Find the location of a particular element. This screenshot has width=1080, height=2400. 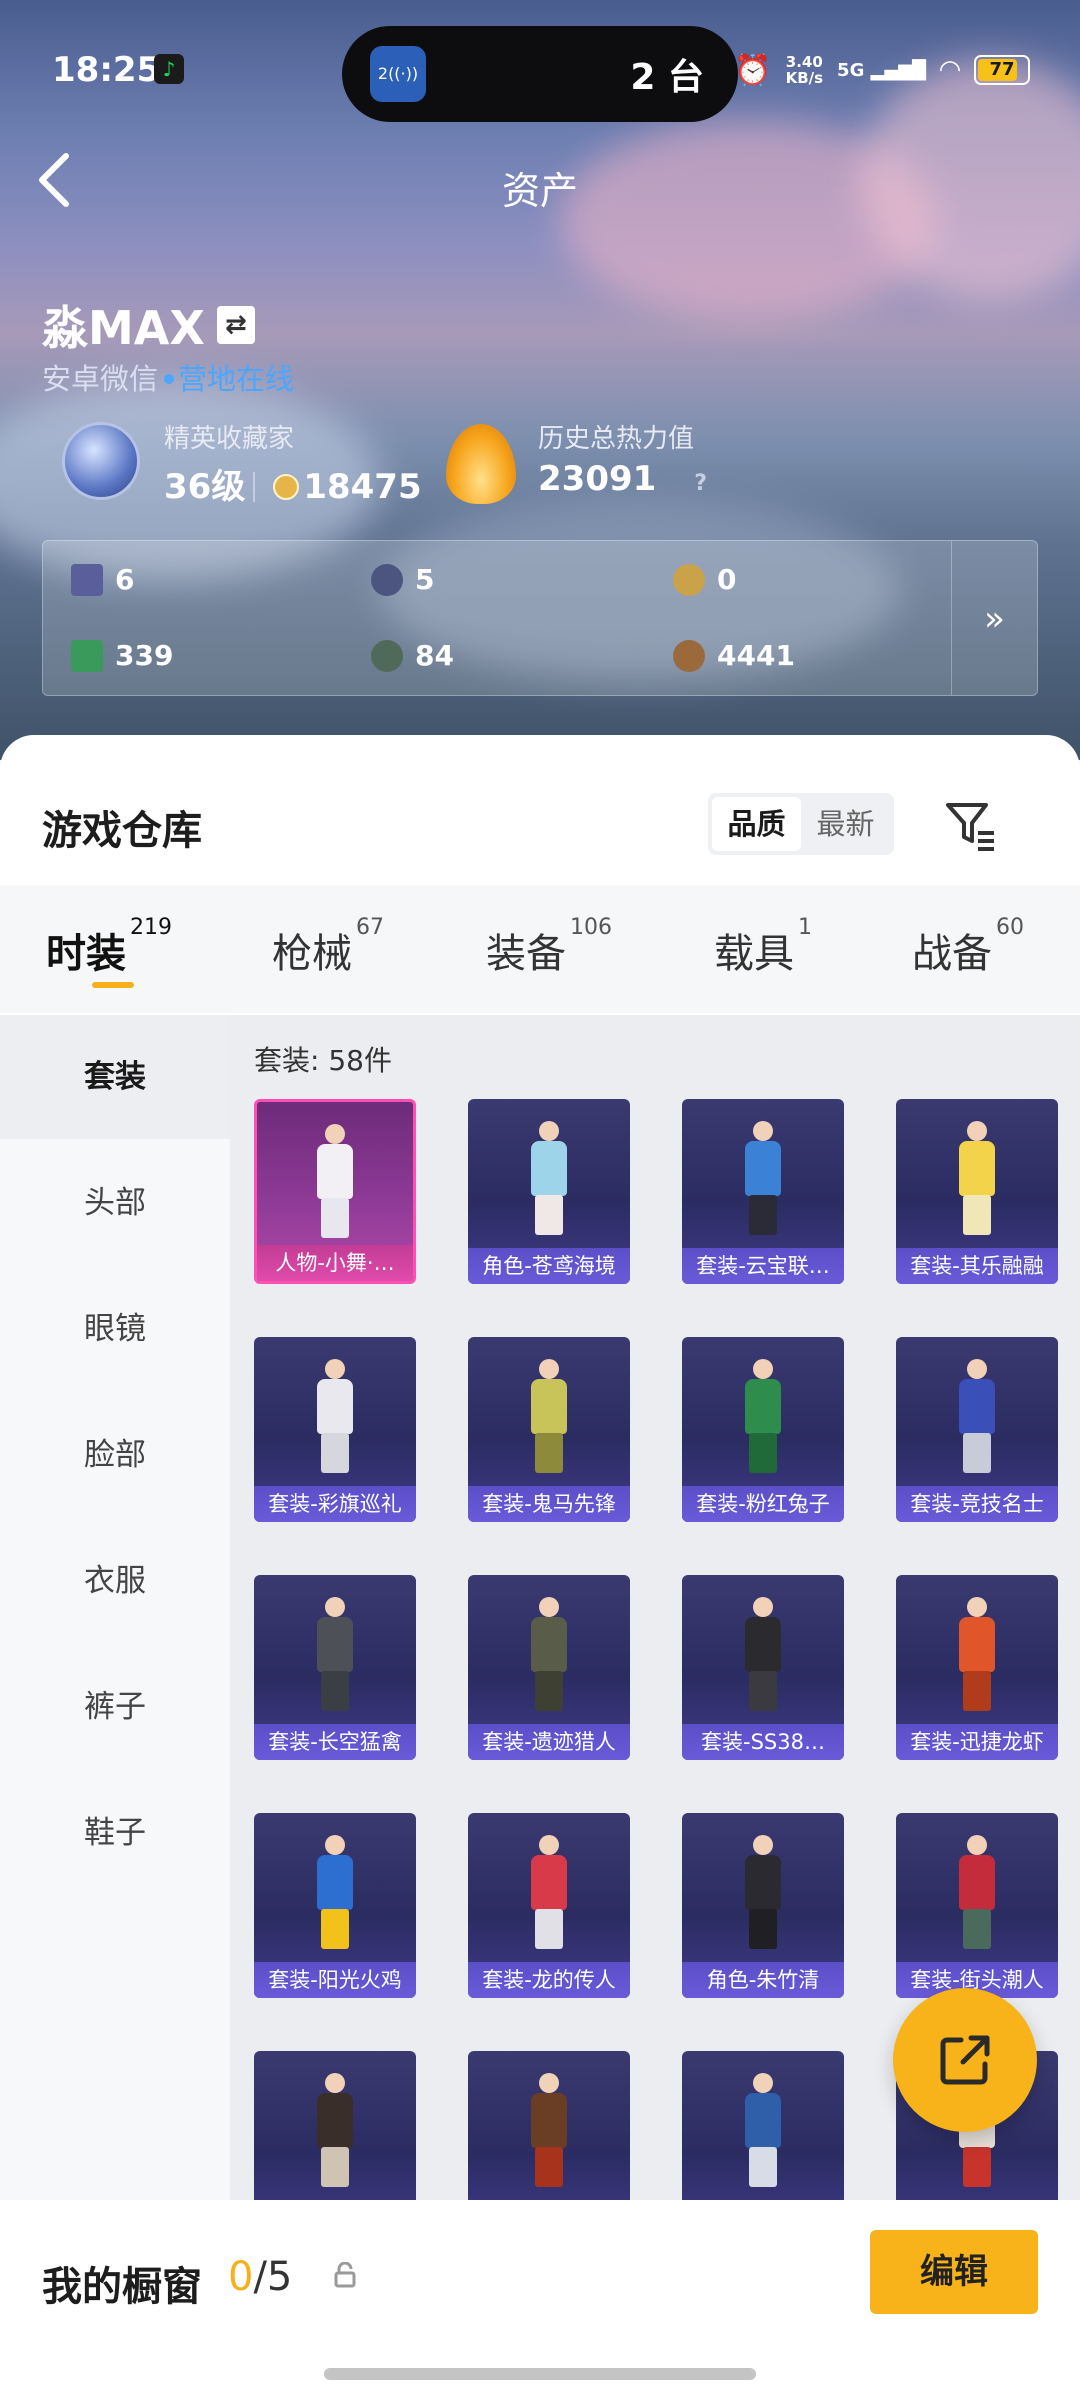

item-card: 套装-竞技名士 is located at coordinates (977, 1429).